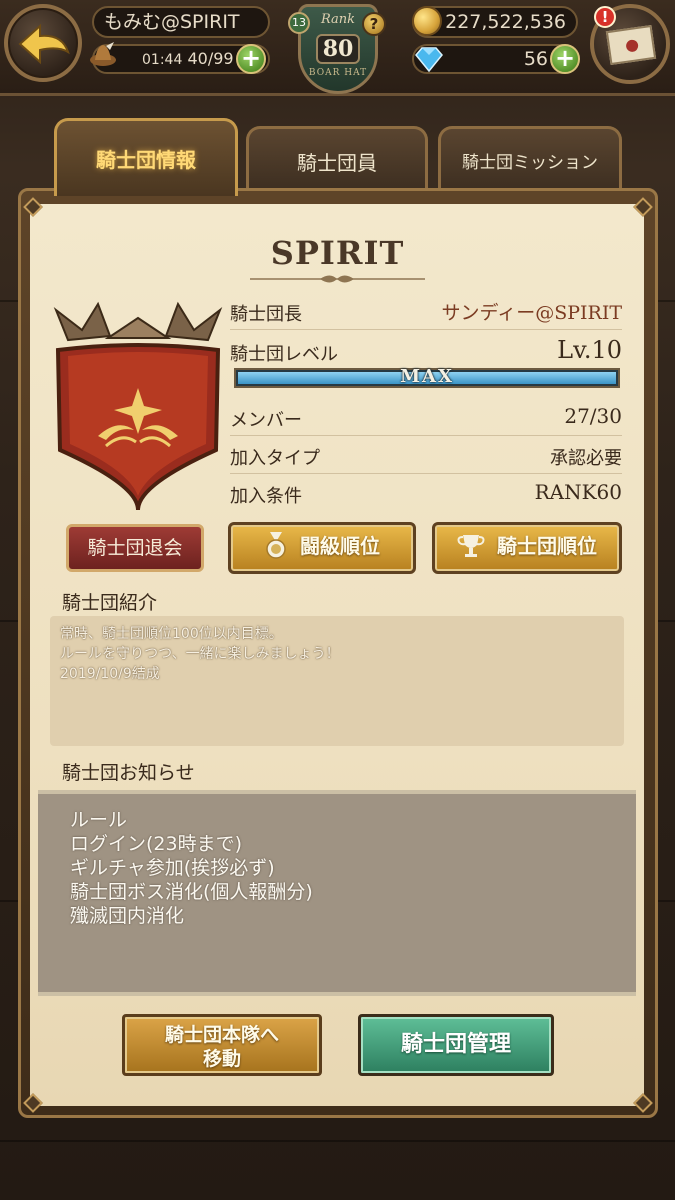 This screenshot has height=1200, width=675. Describe the element at coordinates (426, 313) in the screenshot. I see `info-row-leader: 騎士団長 サンディー@SPIRIT` at that location.